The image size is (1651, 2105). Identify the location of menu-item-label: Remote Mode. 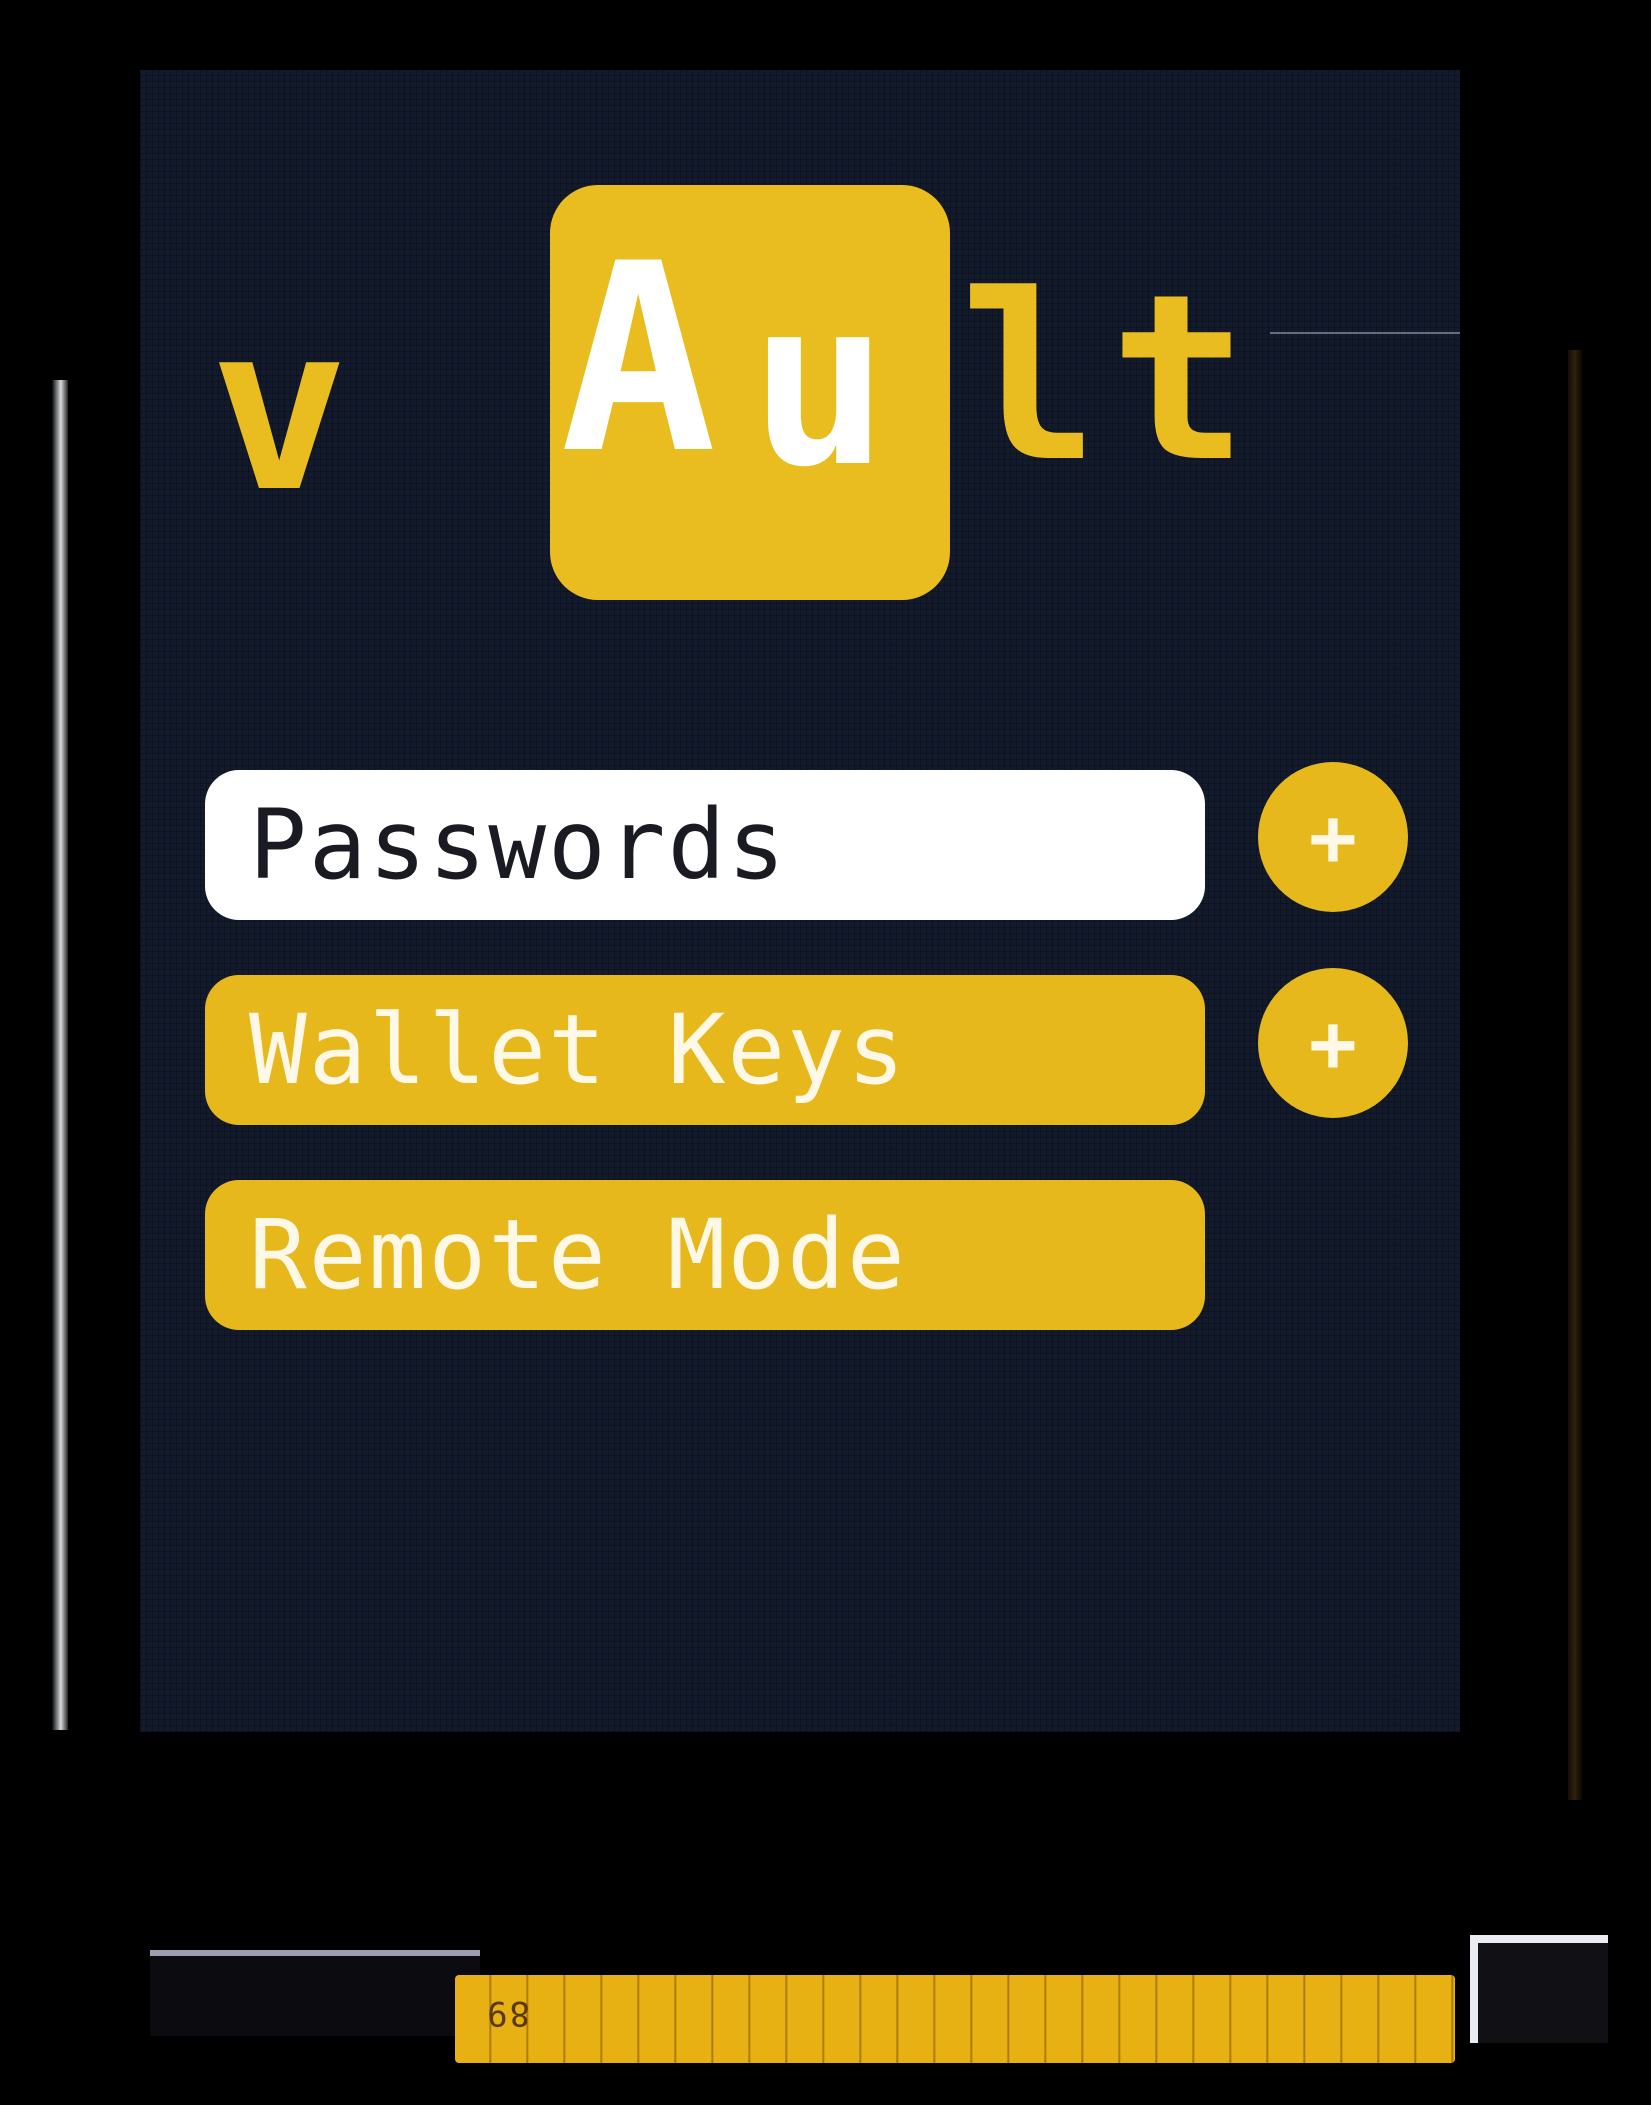
(578, 1255).